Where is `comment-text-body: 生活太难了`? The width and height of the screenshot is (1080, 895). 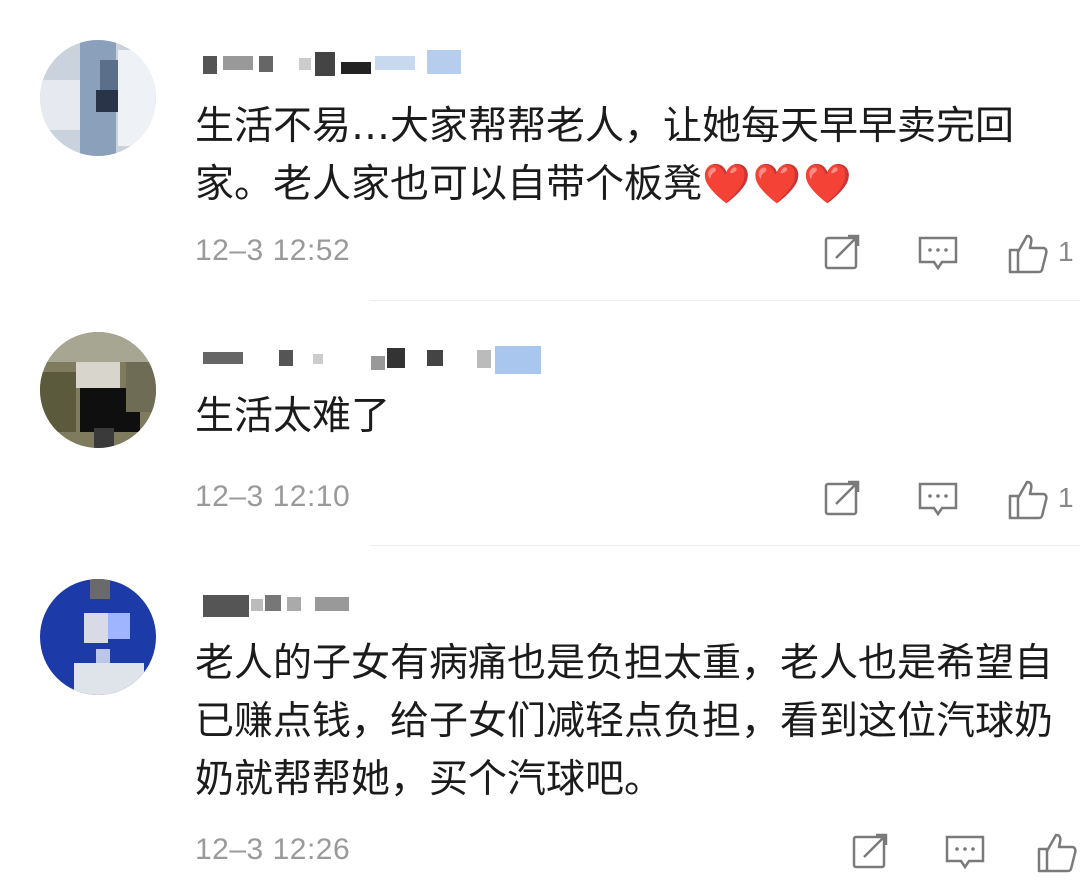
comment-text-body: 生活太难了 is located at coordinates (293, 416).